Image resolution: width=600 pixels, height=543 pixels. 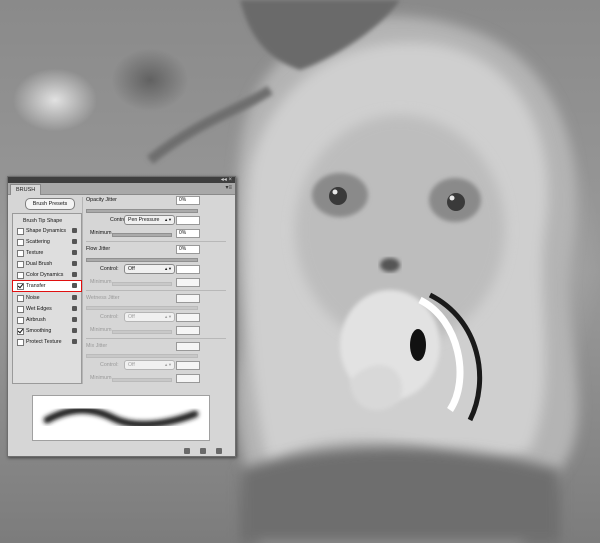 I want to click on list-item-airbrush: Airbrush, so click(x=47, y=320).